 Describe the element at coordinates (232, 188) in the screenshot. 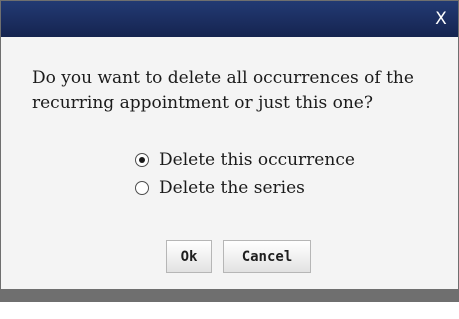

I see `delete-series-label: Delete the series` at that location.